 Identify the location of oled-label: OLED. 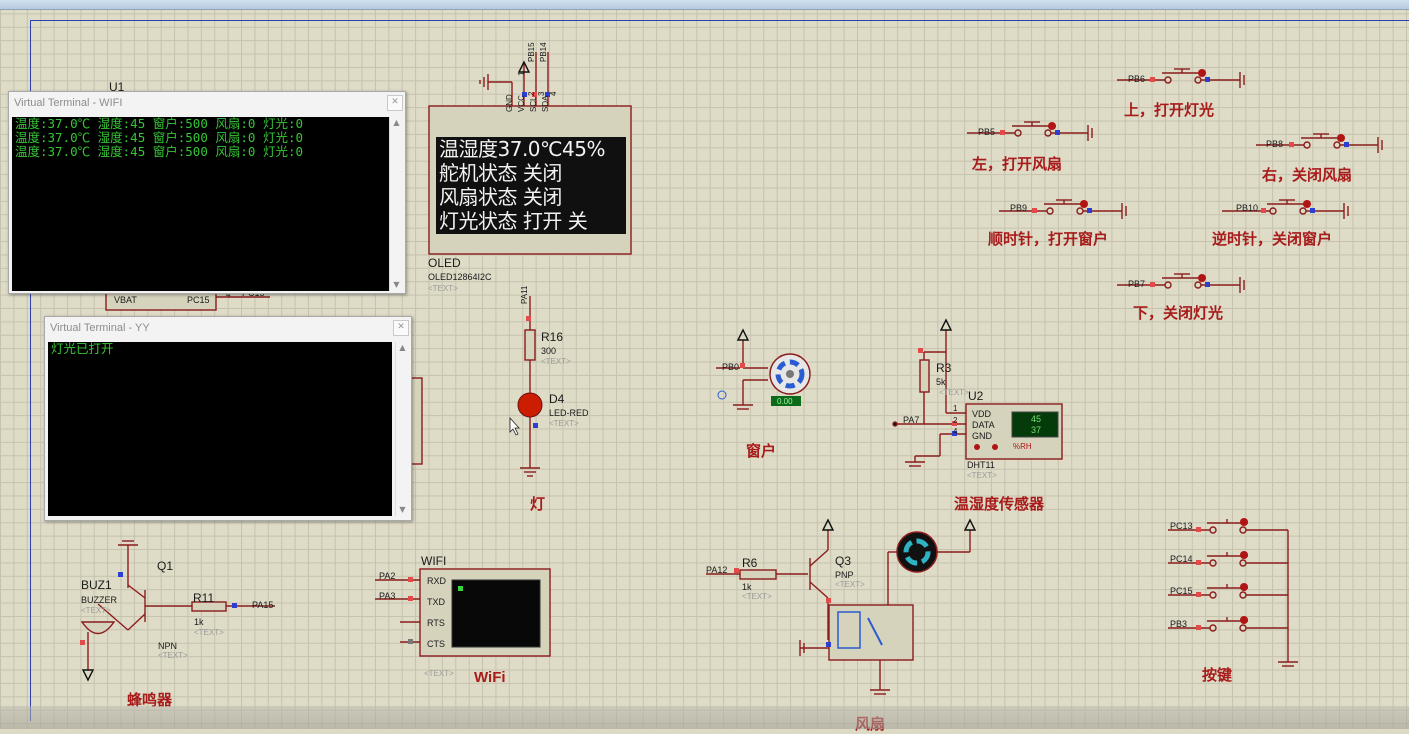
(444, 263).